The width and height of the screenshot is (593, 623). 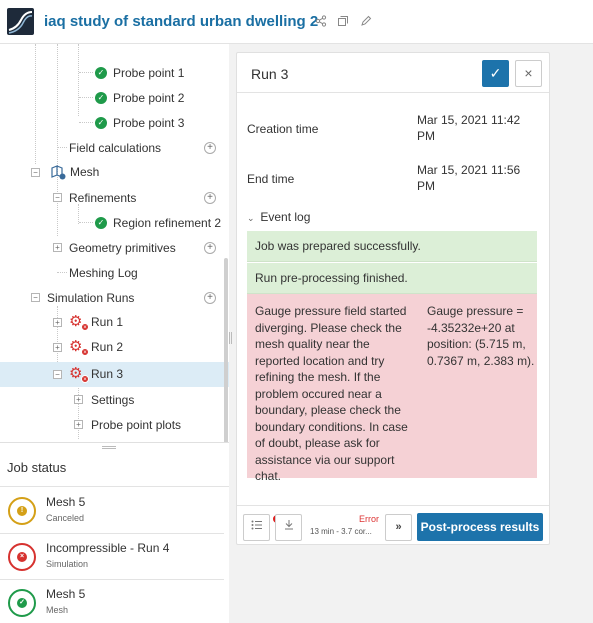 What do you see at coordinates (343, 22) in the screenshot?
I see `copy-icon` at bounding box center [343, 22].